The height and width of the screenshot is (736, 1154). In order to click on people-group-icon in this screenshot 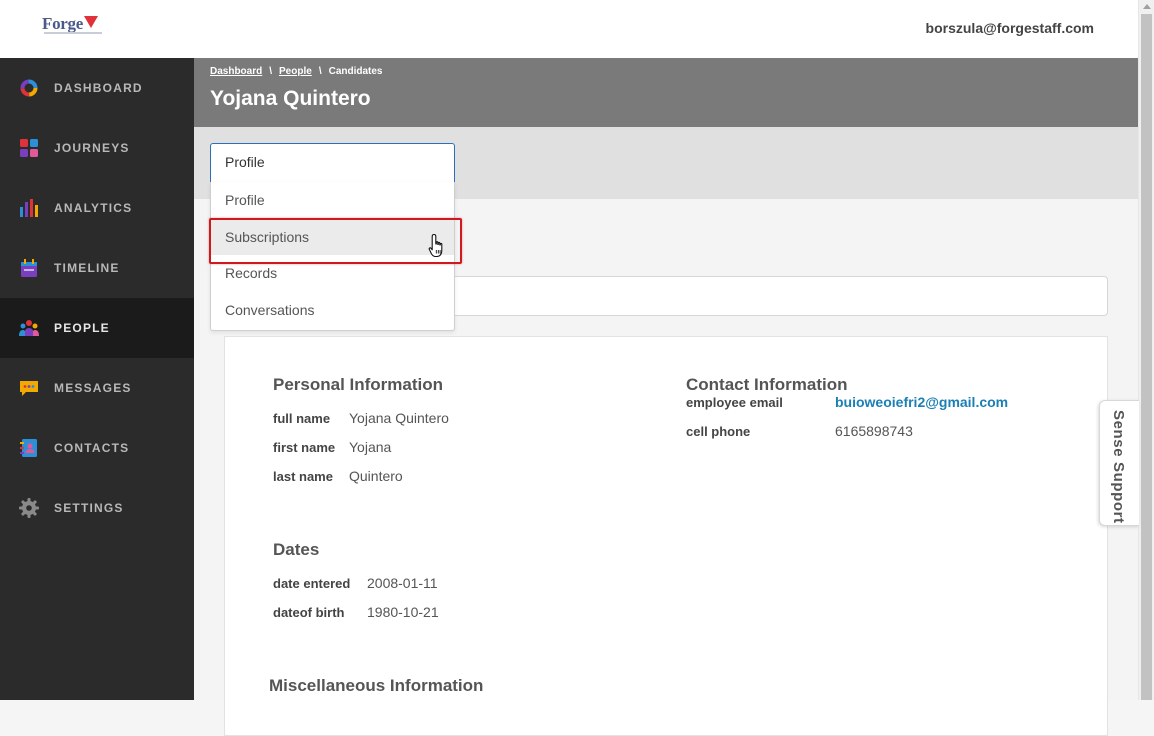, I will do `click(29, 328)`.